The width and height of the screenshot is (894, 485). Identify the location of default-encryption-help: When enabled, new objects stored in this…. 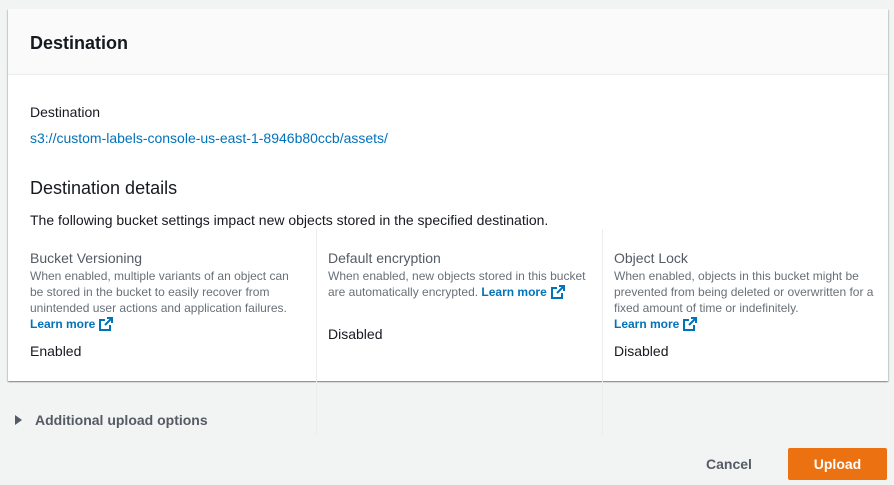
(459, 284).